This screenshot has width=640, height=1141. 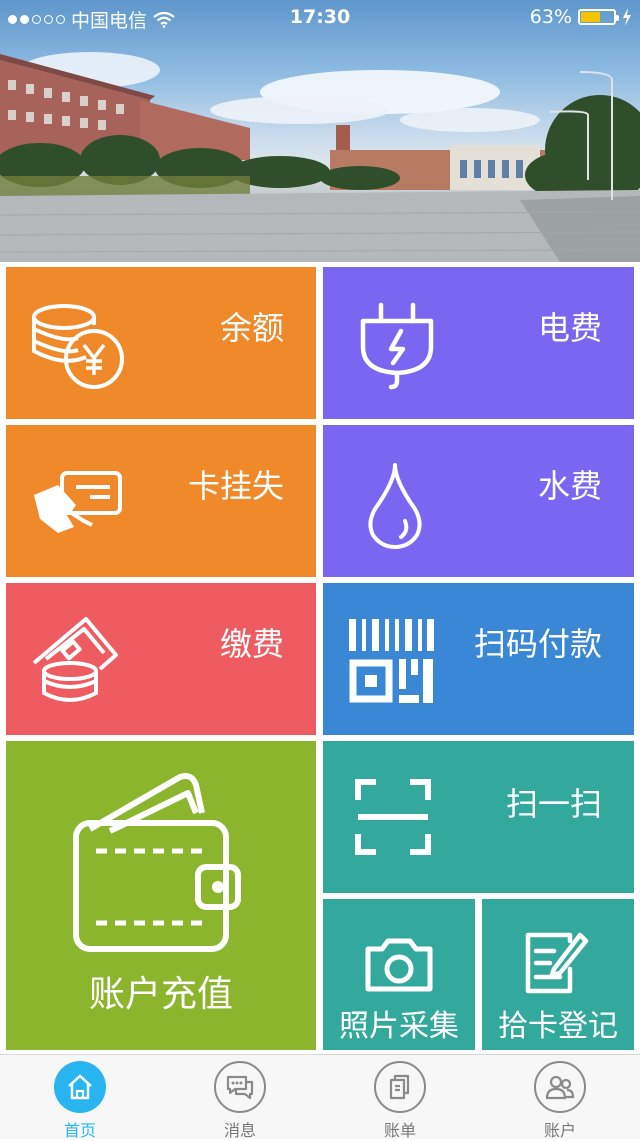 I want to click on cash-and-coins-icon, so click(x=75, y=659).